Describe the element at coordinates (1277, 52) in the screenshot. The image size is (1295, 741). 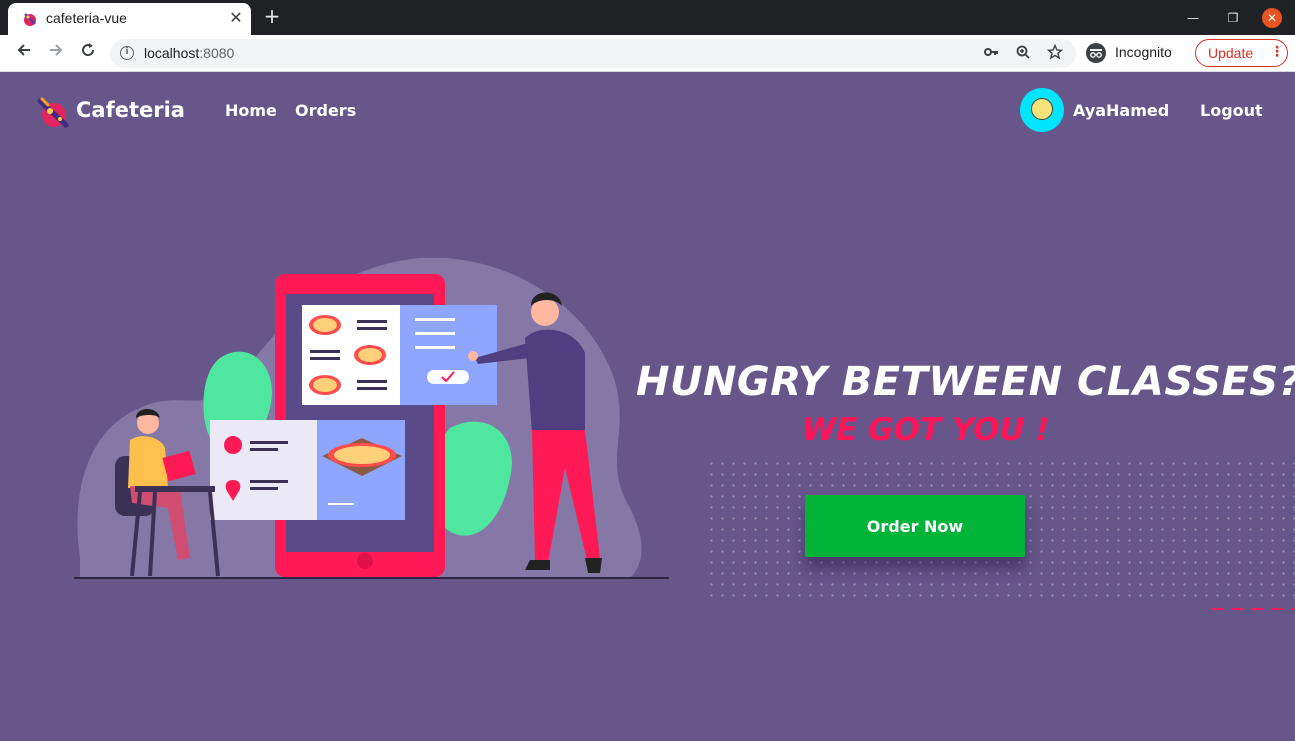
I see `menu-dots-icon: ⋮` at that location.